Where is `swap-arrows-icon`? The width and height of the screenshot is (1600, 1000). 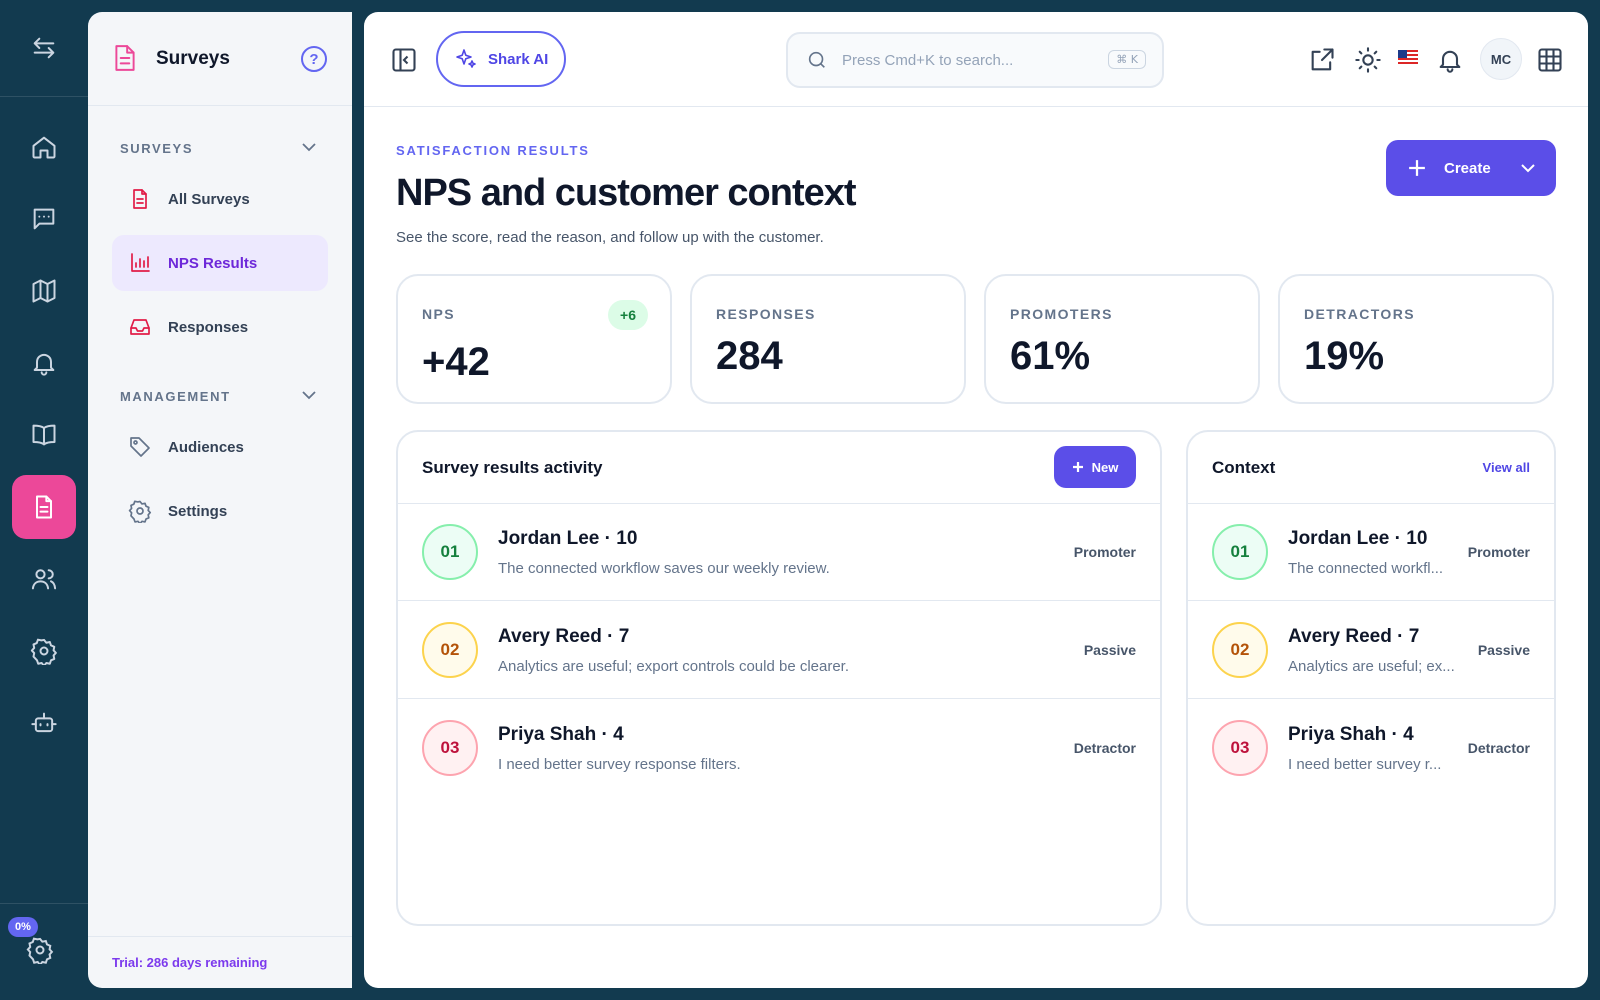
swap-arrows-icon is located at coordinates (44, 48).